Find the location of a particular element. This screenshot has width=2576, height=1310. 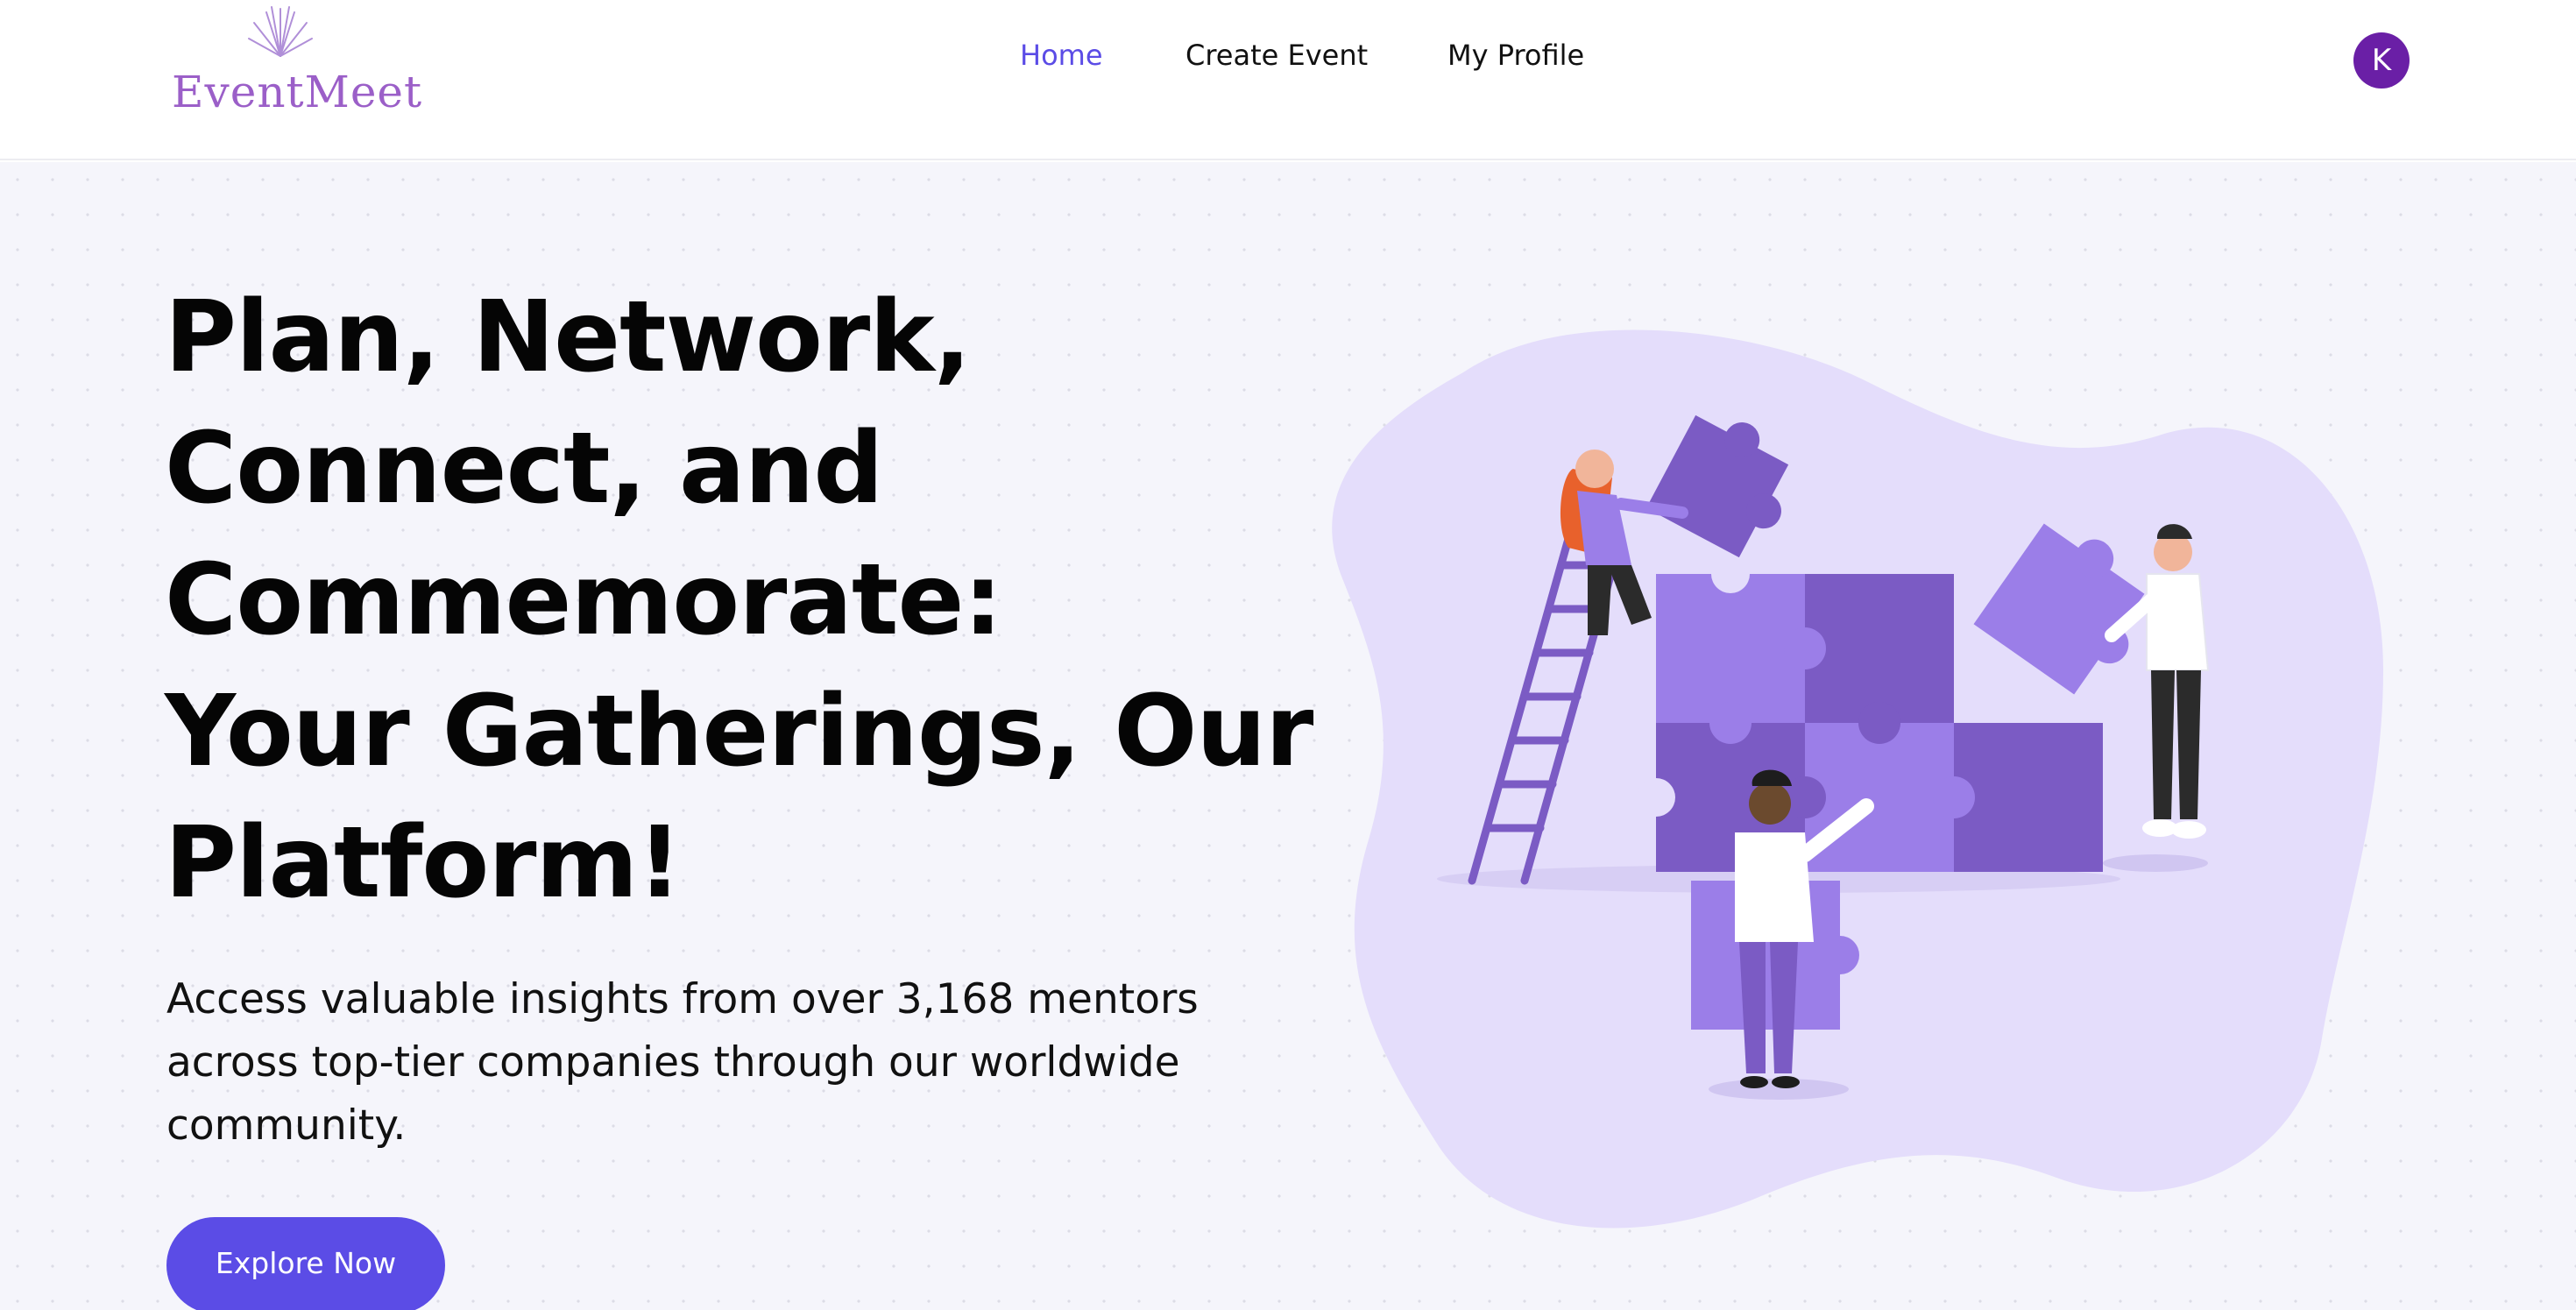

brand-name: EventMeet is located at coordinates (297, 92).